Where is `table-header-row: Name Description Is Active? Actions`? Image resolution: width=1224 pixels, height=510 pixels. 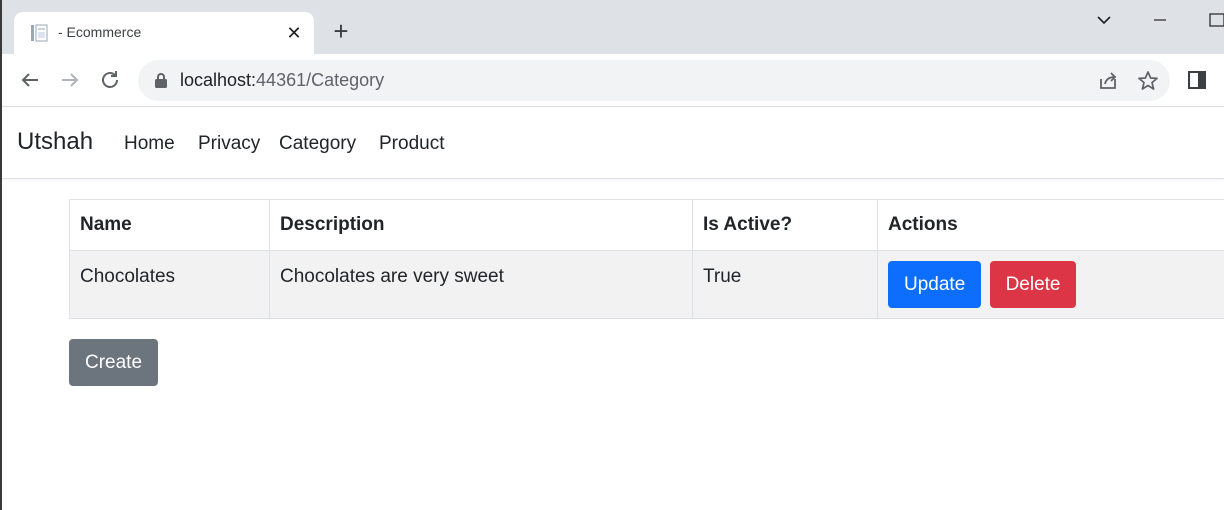 table-header-row: Name Description Is Active? Actions is located at coordinates (646, 225).